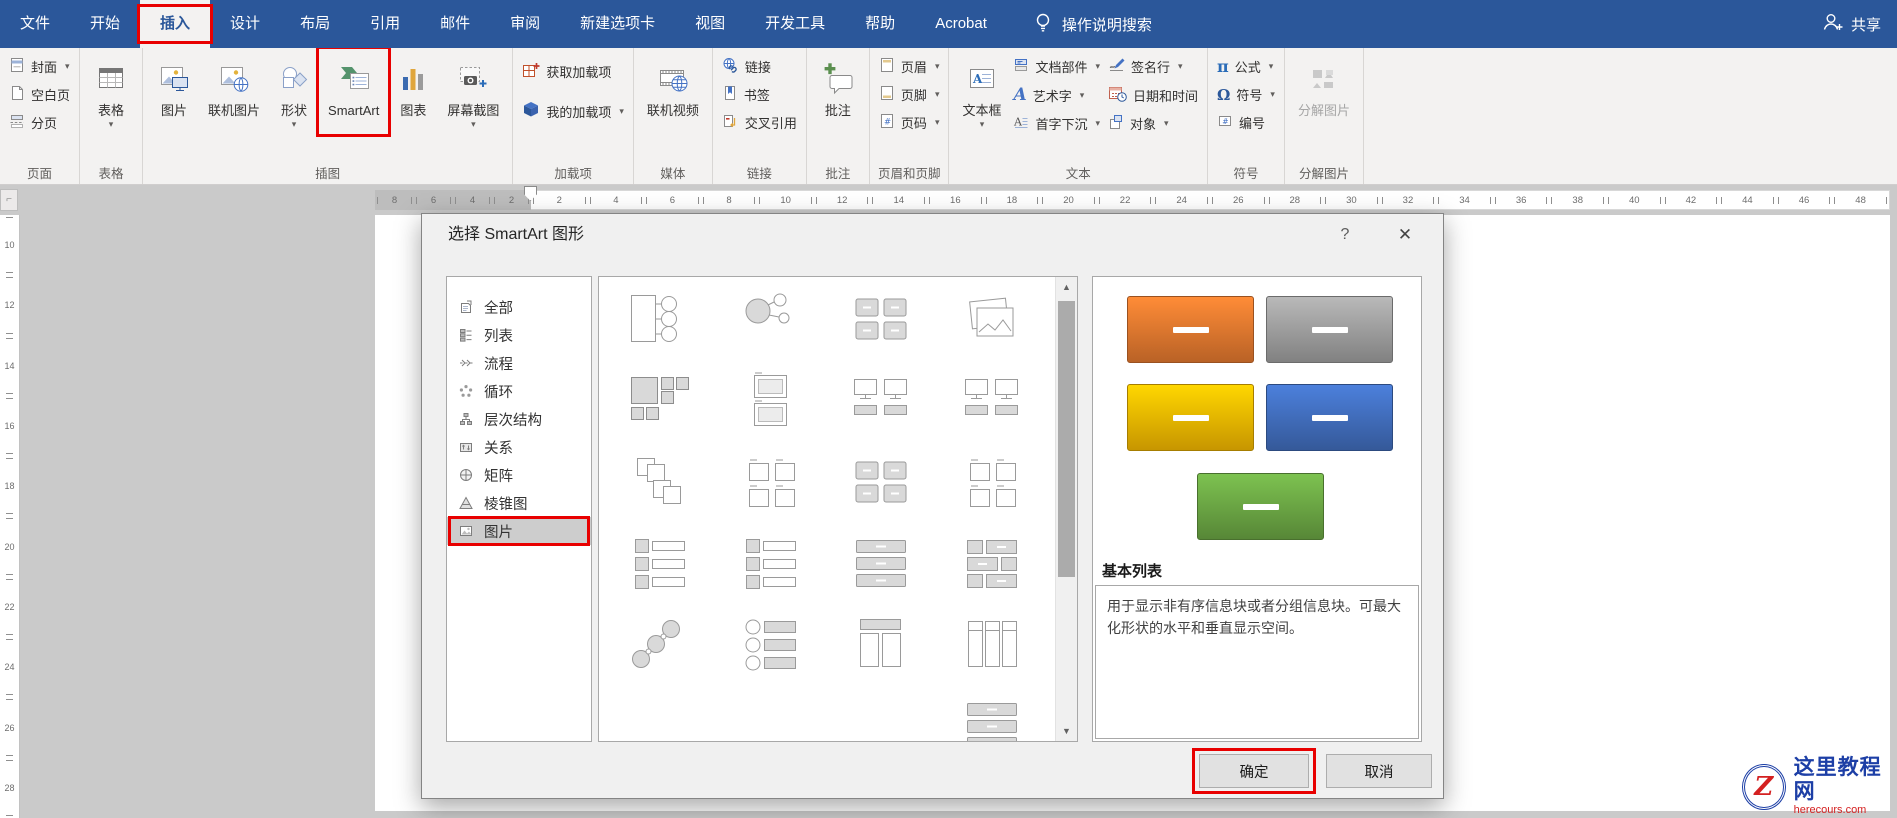  What do you see at coordinates (660, 400) in the screenshot?
I see `thumb-bending-picture-grid` at bounding box center [660, 400].